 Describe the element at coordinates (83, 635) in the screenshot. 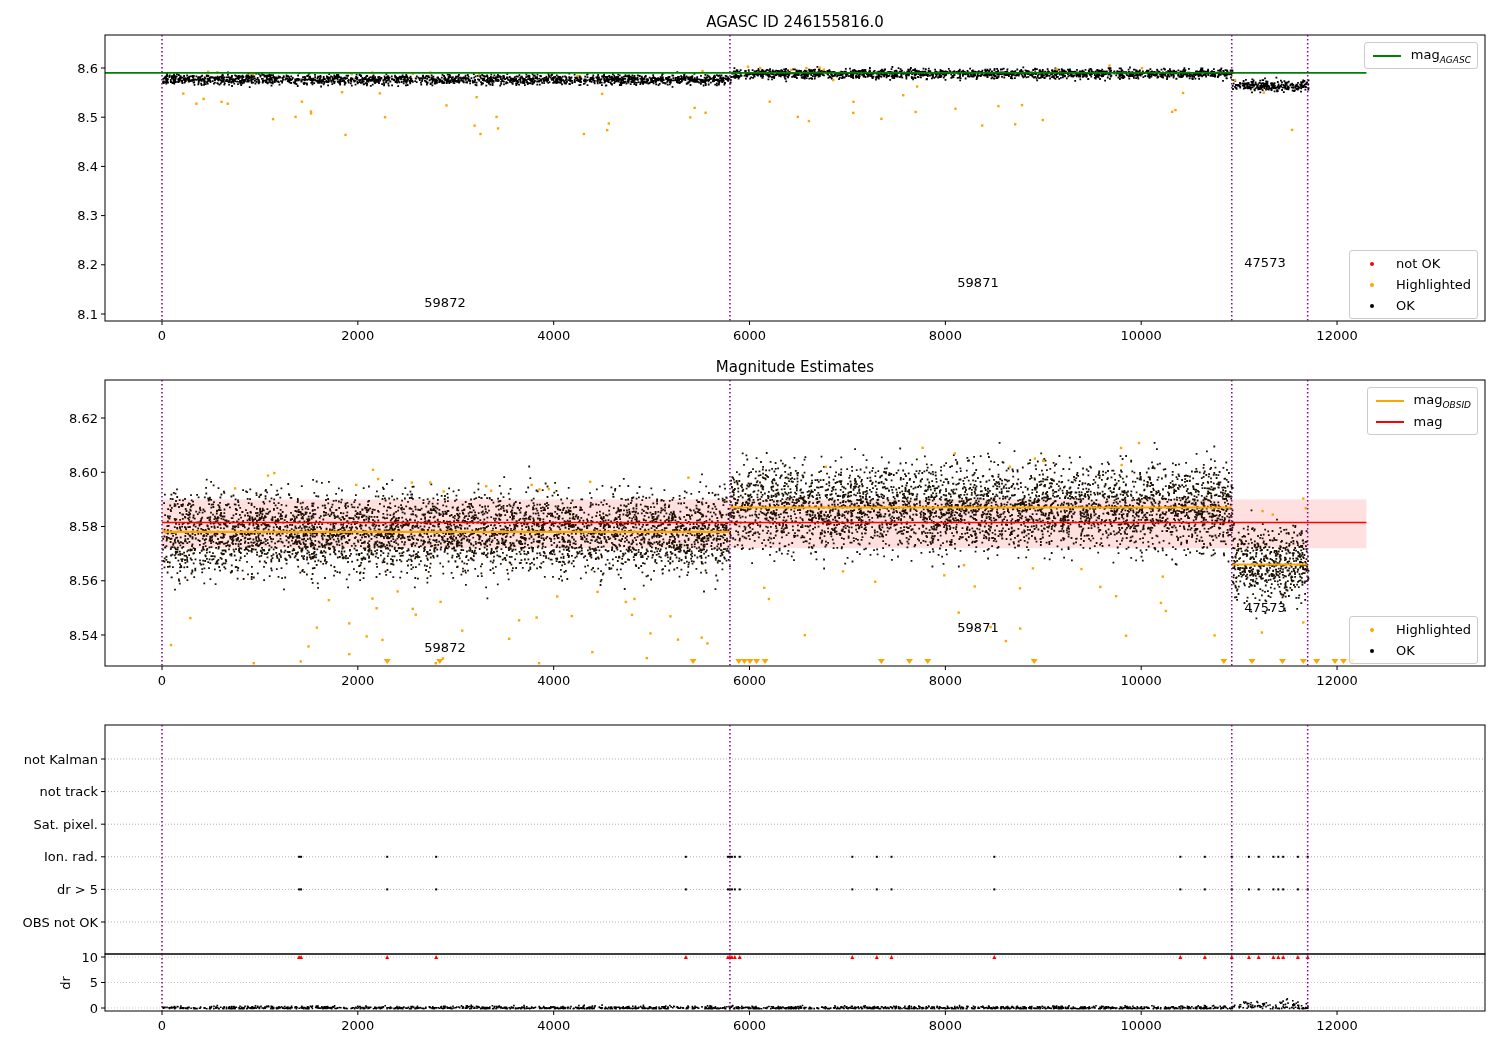

I see `tick-label: 8.54` at that location.